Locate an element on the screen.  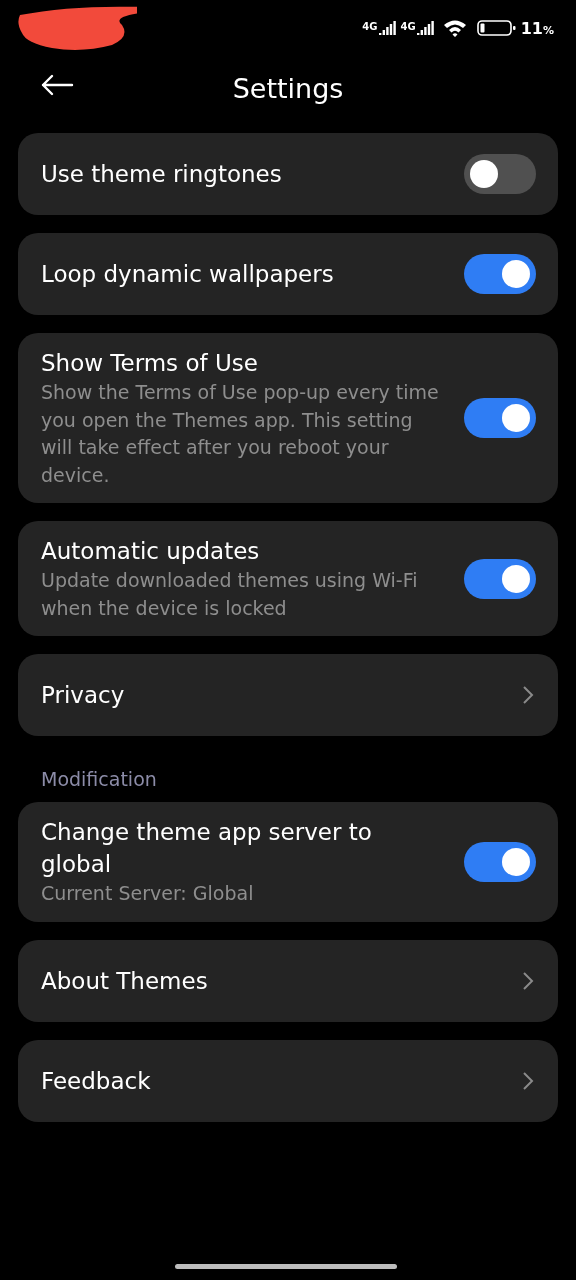
section-header: Modification is located at coordinates (99, 778).